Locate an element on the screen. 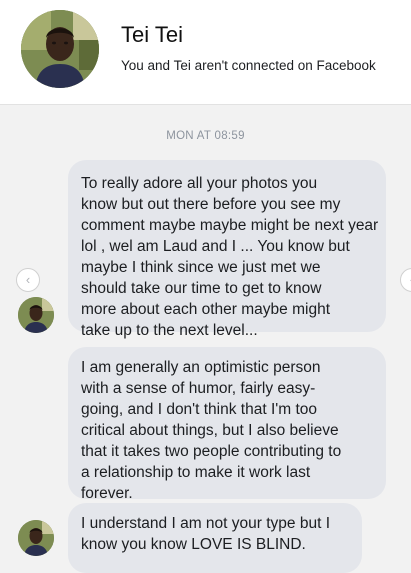 The height and width of the screenshot is (573, 411). message-line: a relationship to make it work last is located at coordinates (196, 472).